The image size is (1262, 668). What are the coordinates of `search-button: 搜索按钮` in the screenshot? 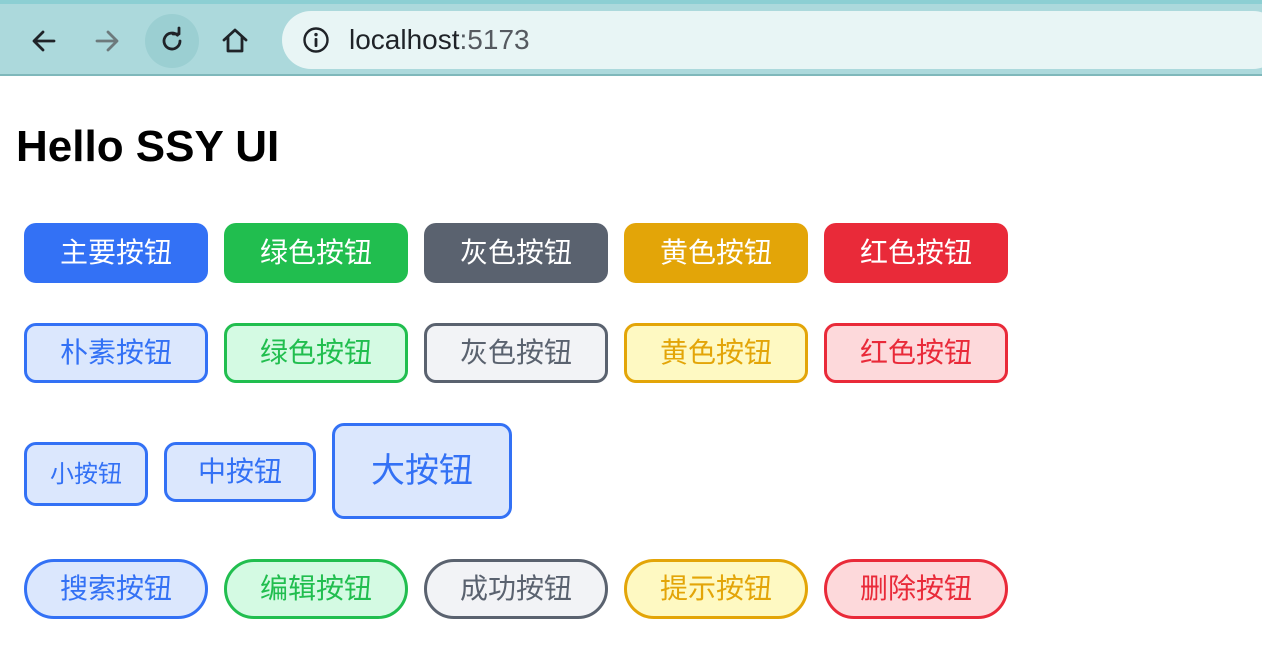 It's located at (116, 589).